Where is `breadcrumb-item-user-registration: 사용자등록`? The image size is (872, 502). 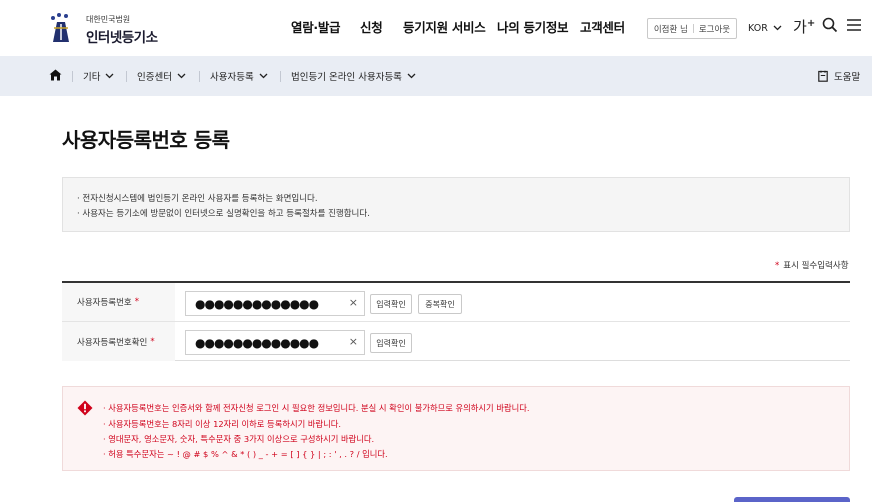 breadcrumb-item-user-registration: 사용자등록 is located at coordinates (239, 76).